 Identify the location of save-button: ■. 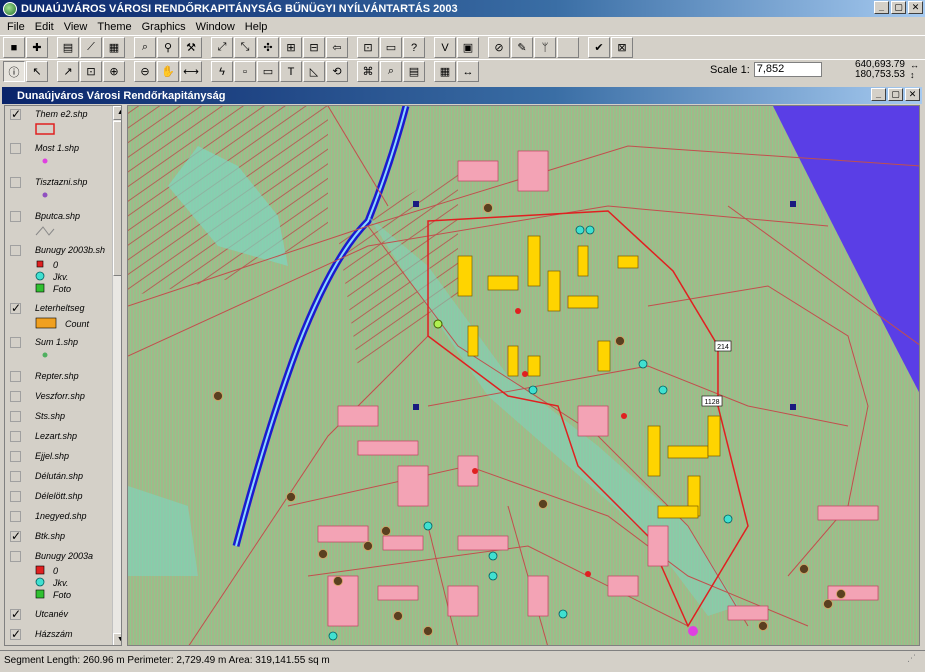
(14, 47).